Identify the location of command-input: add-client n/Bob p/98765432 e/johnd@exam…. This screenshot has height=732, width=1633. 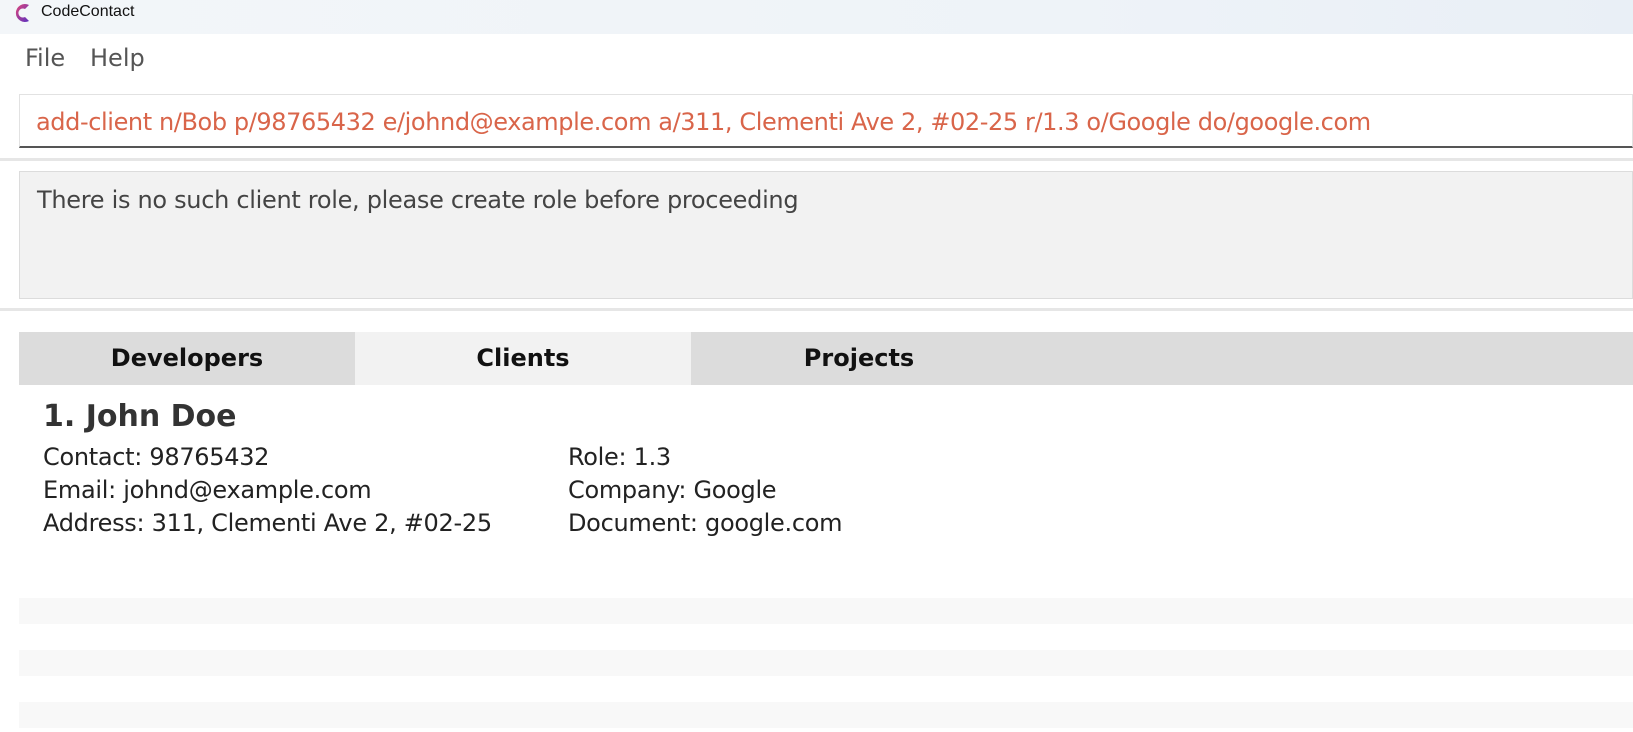
(826, 121).